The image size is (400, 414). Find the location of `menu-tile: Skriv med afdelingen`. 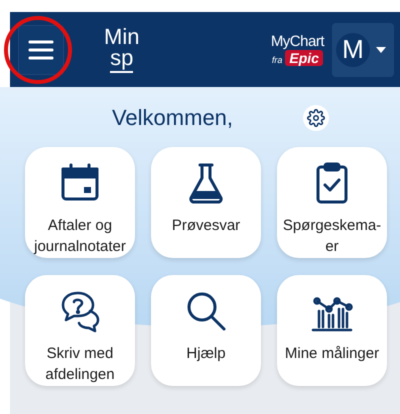

menu-tile: Skriv med afdelingen is located at coordinates (80, 330).